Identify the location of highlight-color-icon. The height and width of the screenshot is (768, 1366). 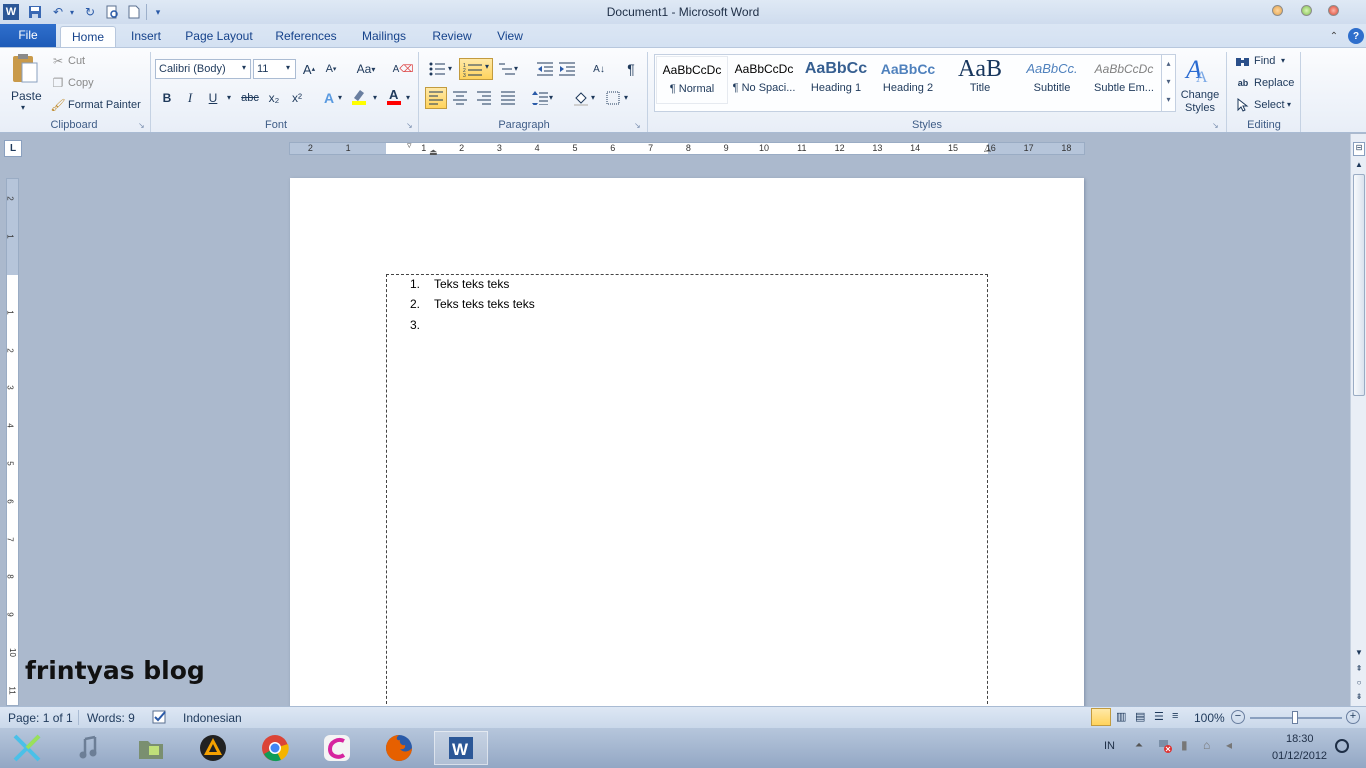
(359, 96).